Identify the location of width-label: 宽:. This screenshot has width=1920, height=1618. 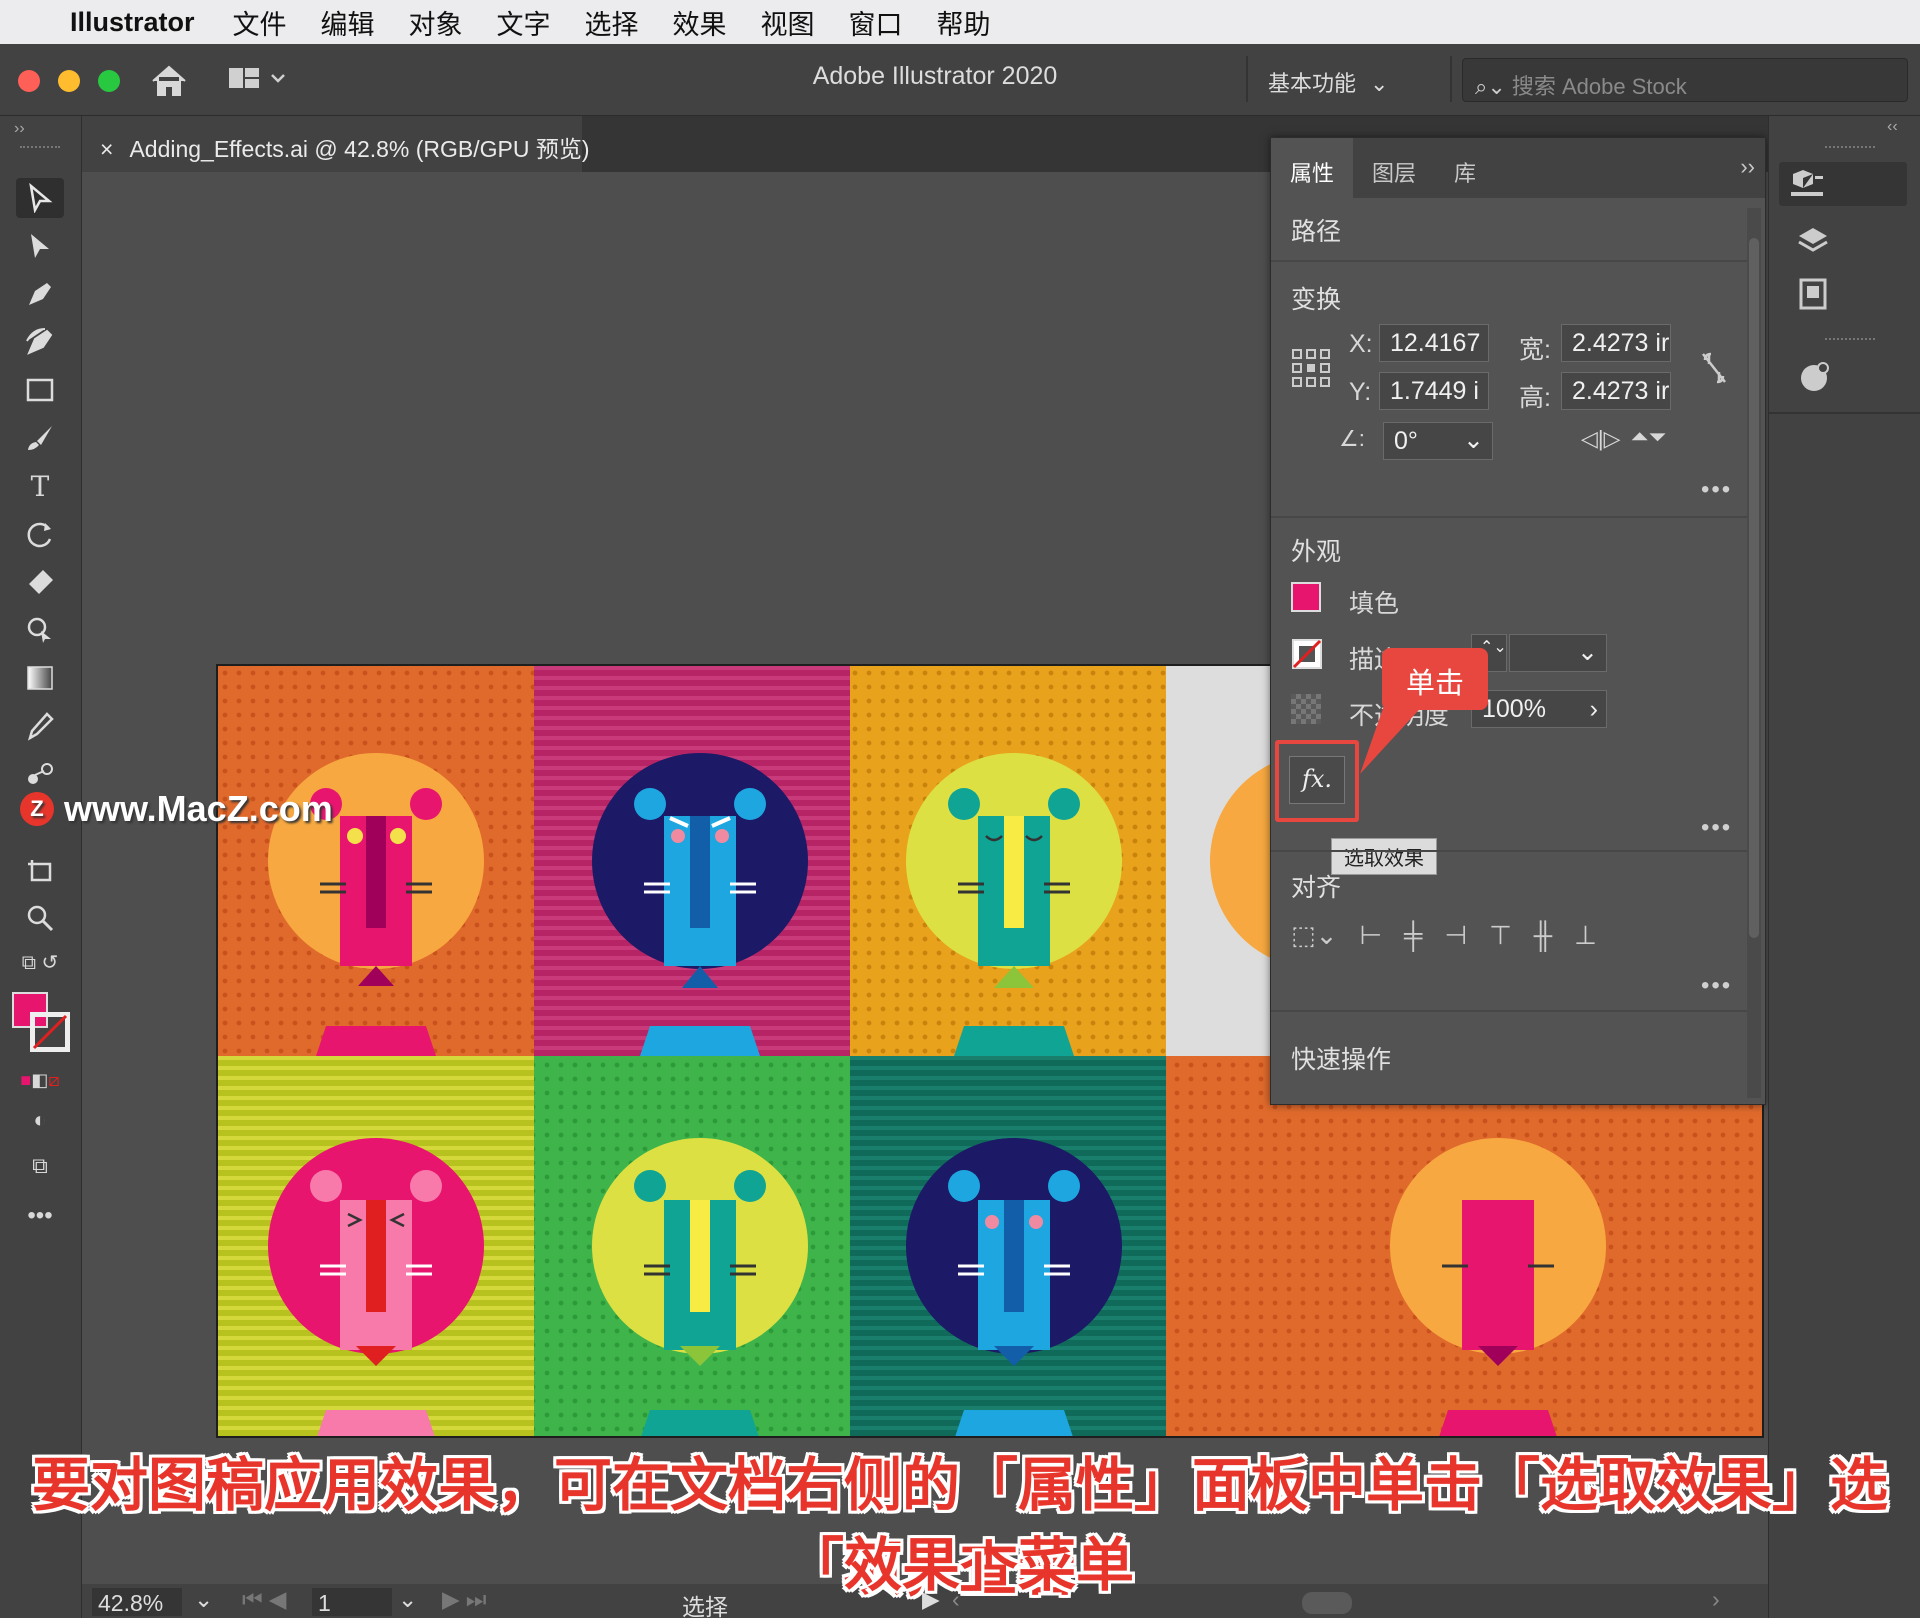
(1535, 350).